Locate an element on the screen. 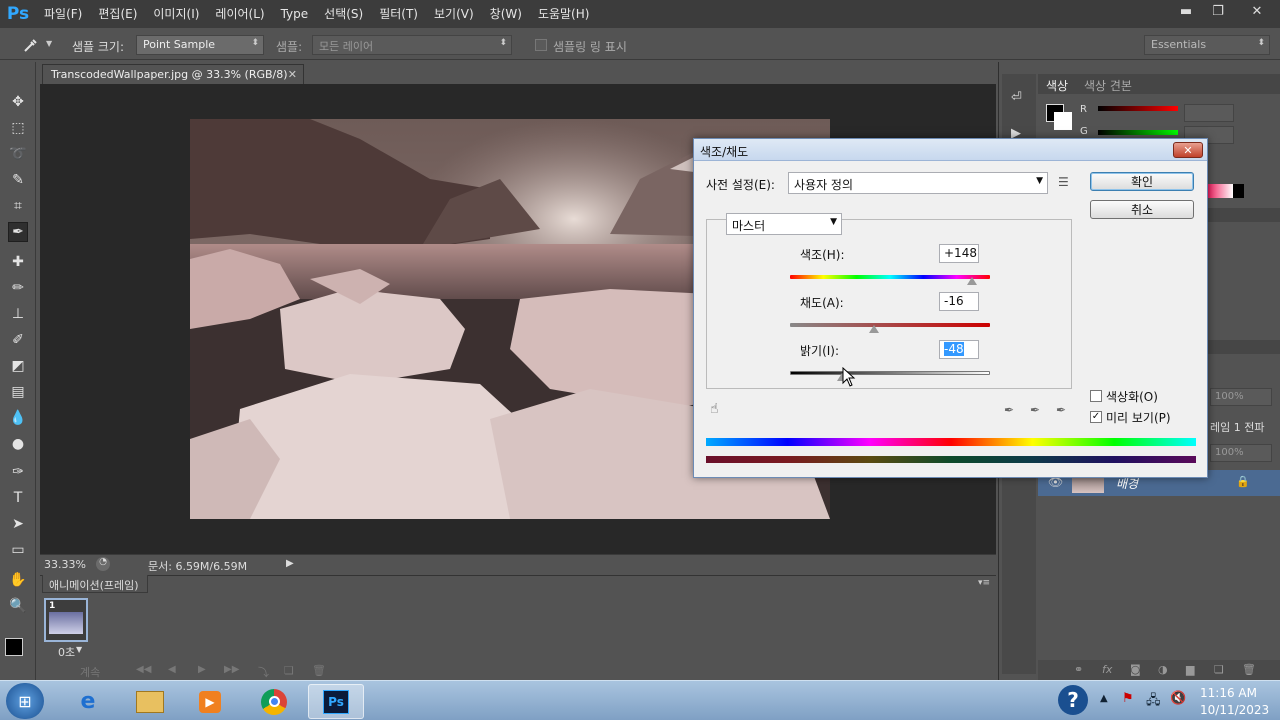 The image size is (1280, 720). zoom-tool-icon: 🔍 is located at coordinates (18, 606).